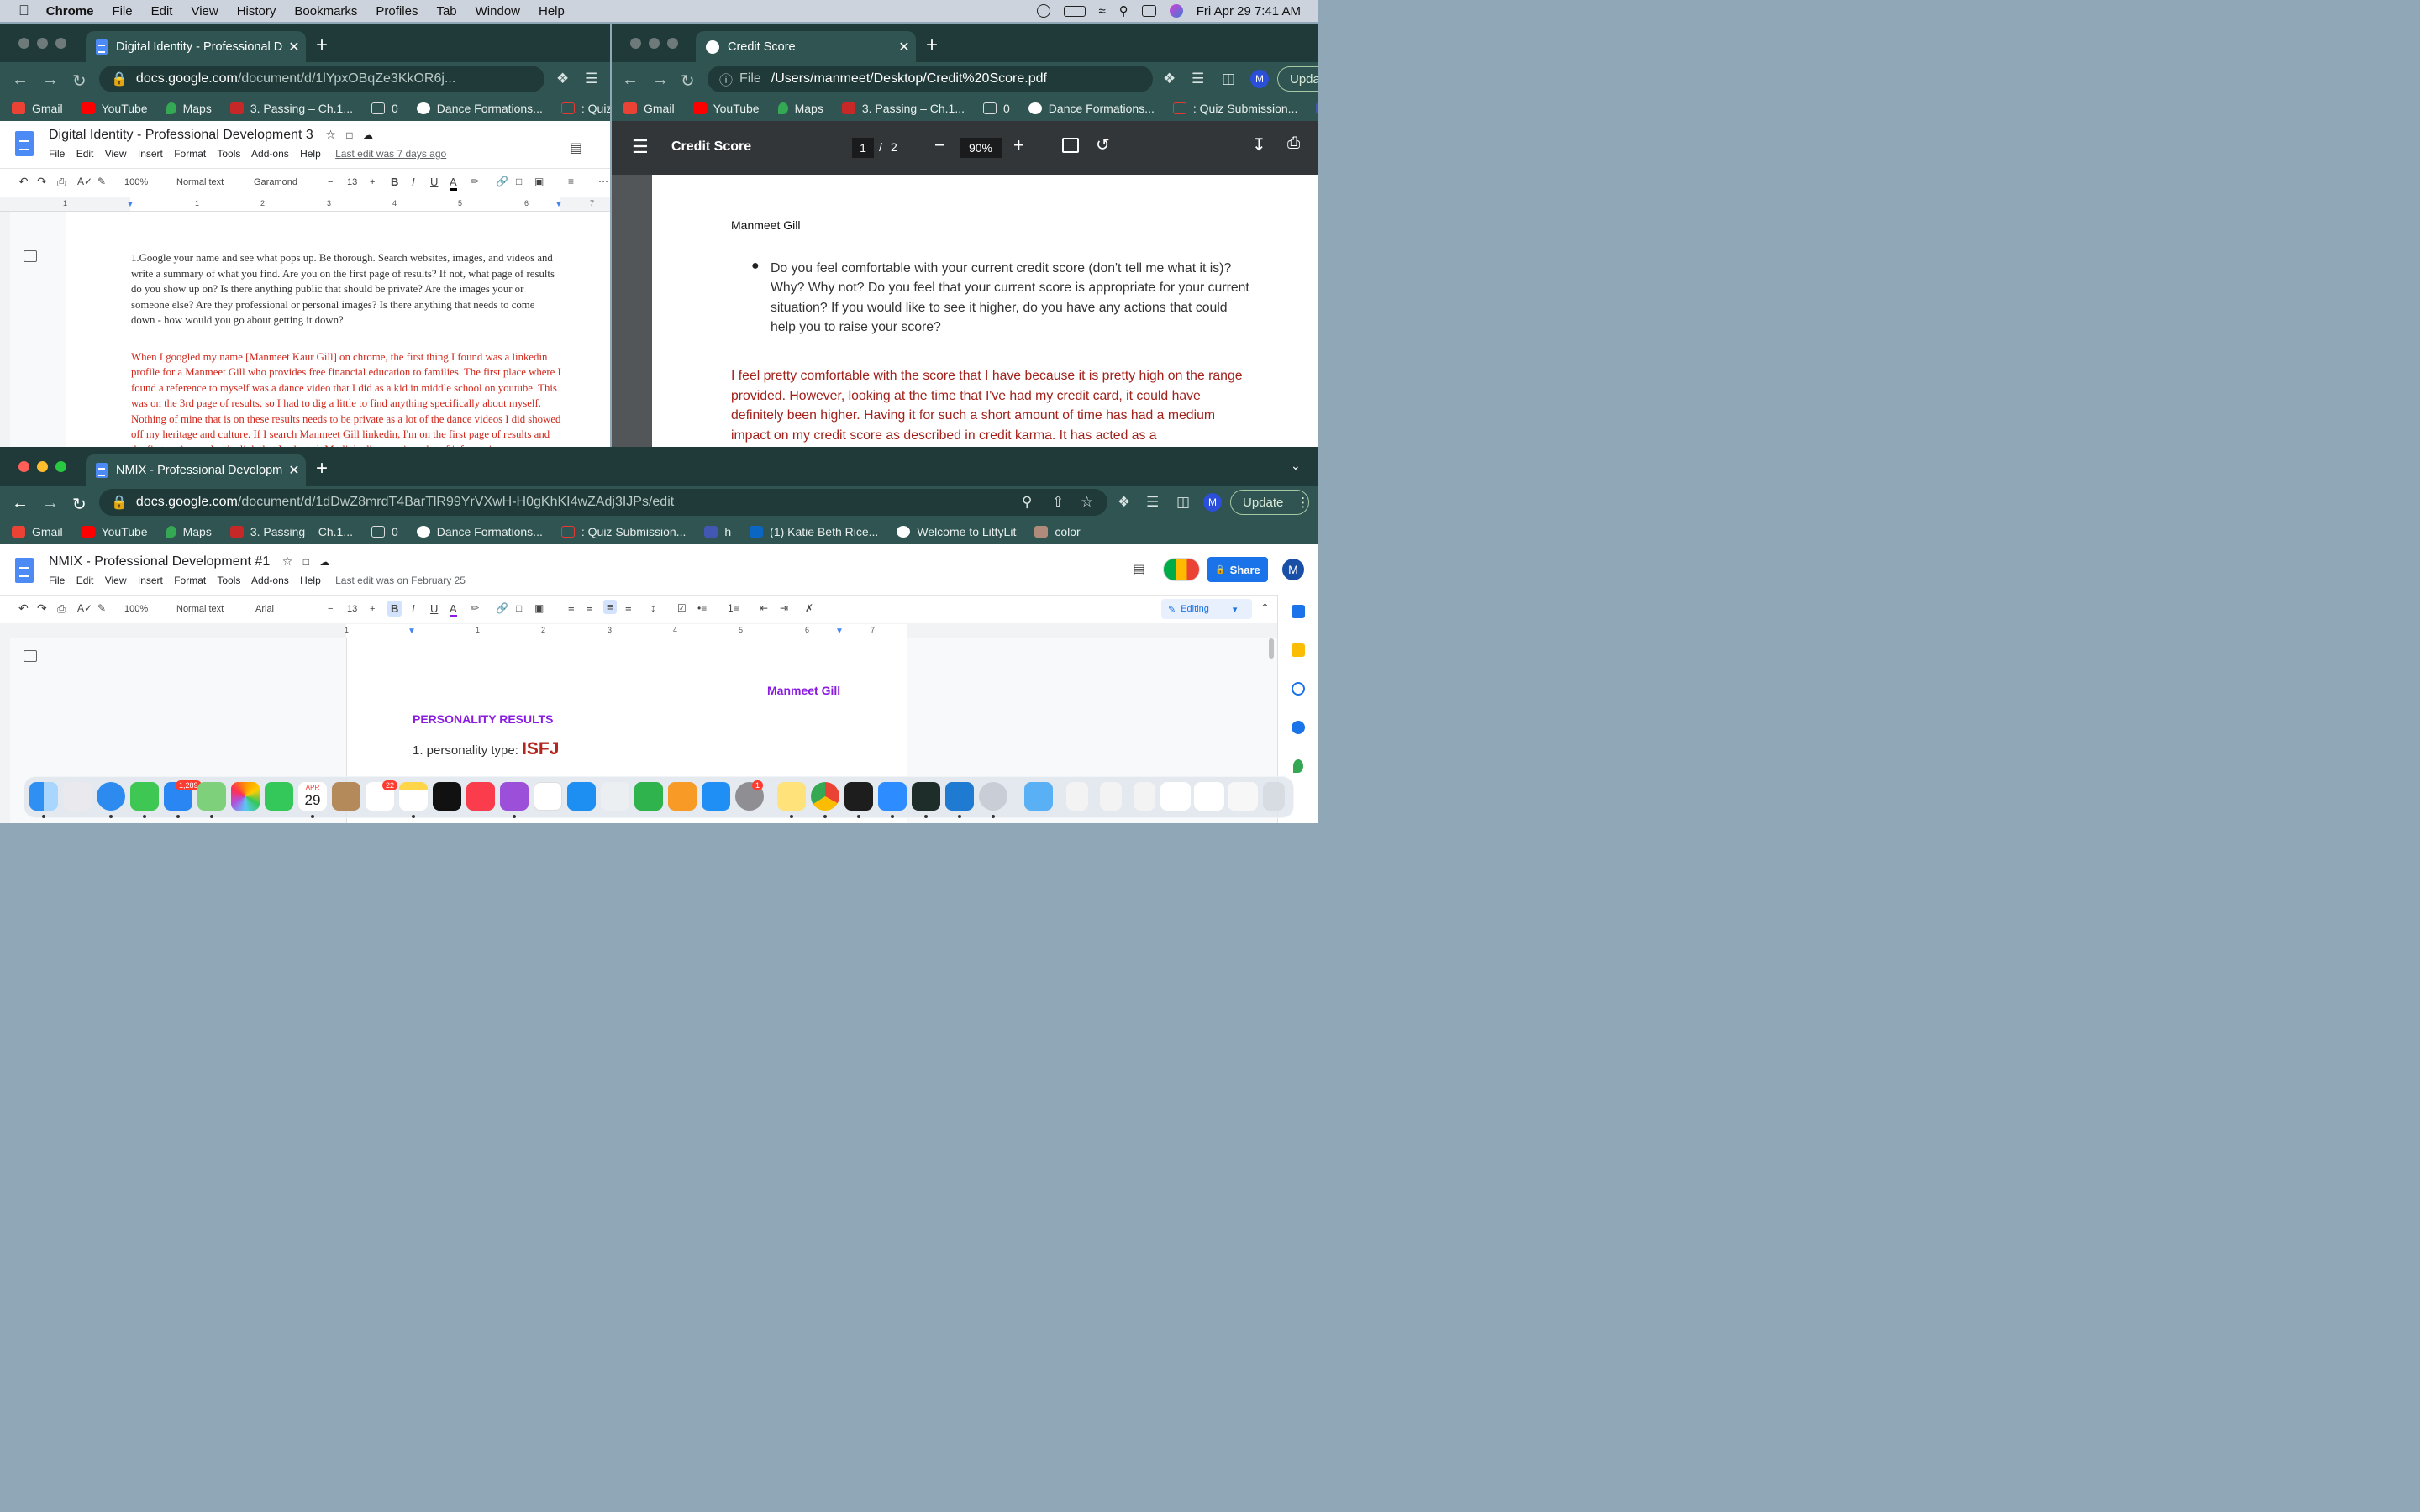 The width and height of the screenshot is (2420, 1512). What do you see at coordinates (313, 796) in the screenshot?
I see `calendar-icon: APR 29` at bounding box center [313, 796].